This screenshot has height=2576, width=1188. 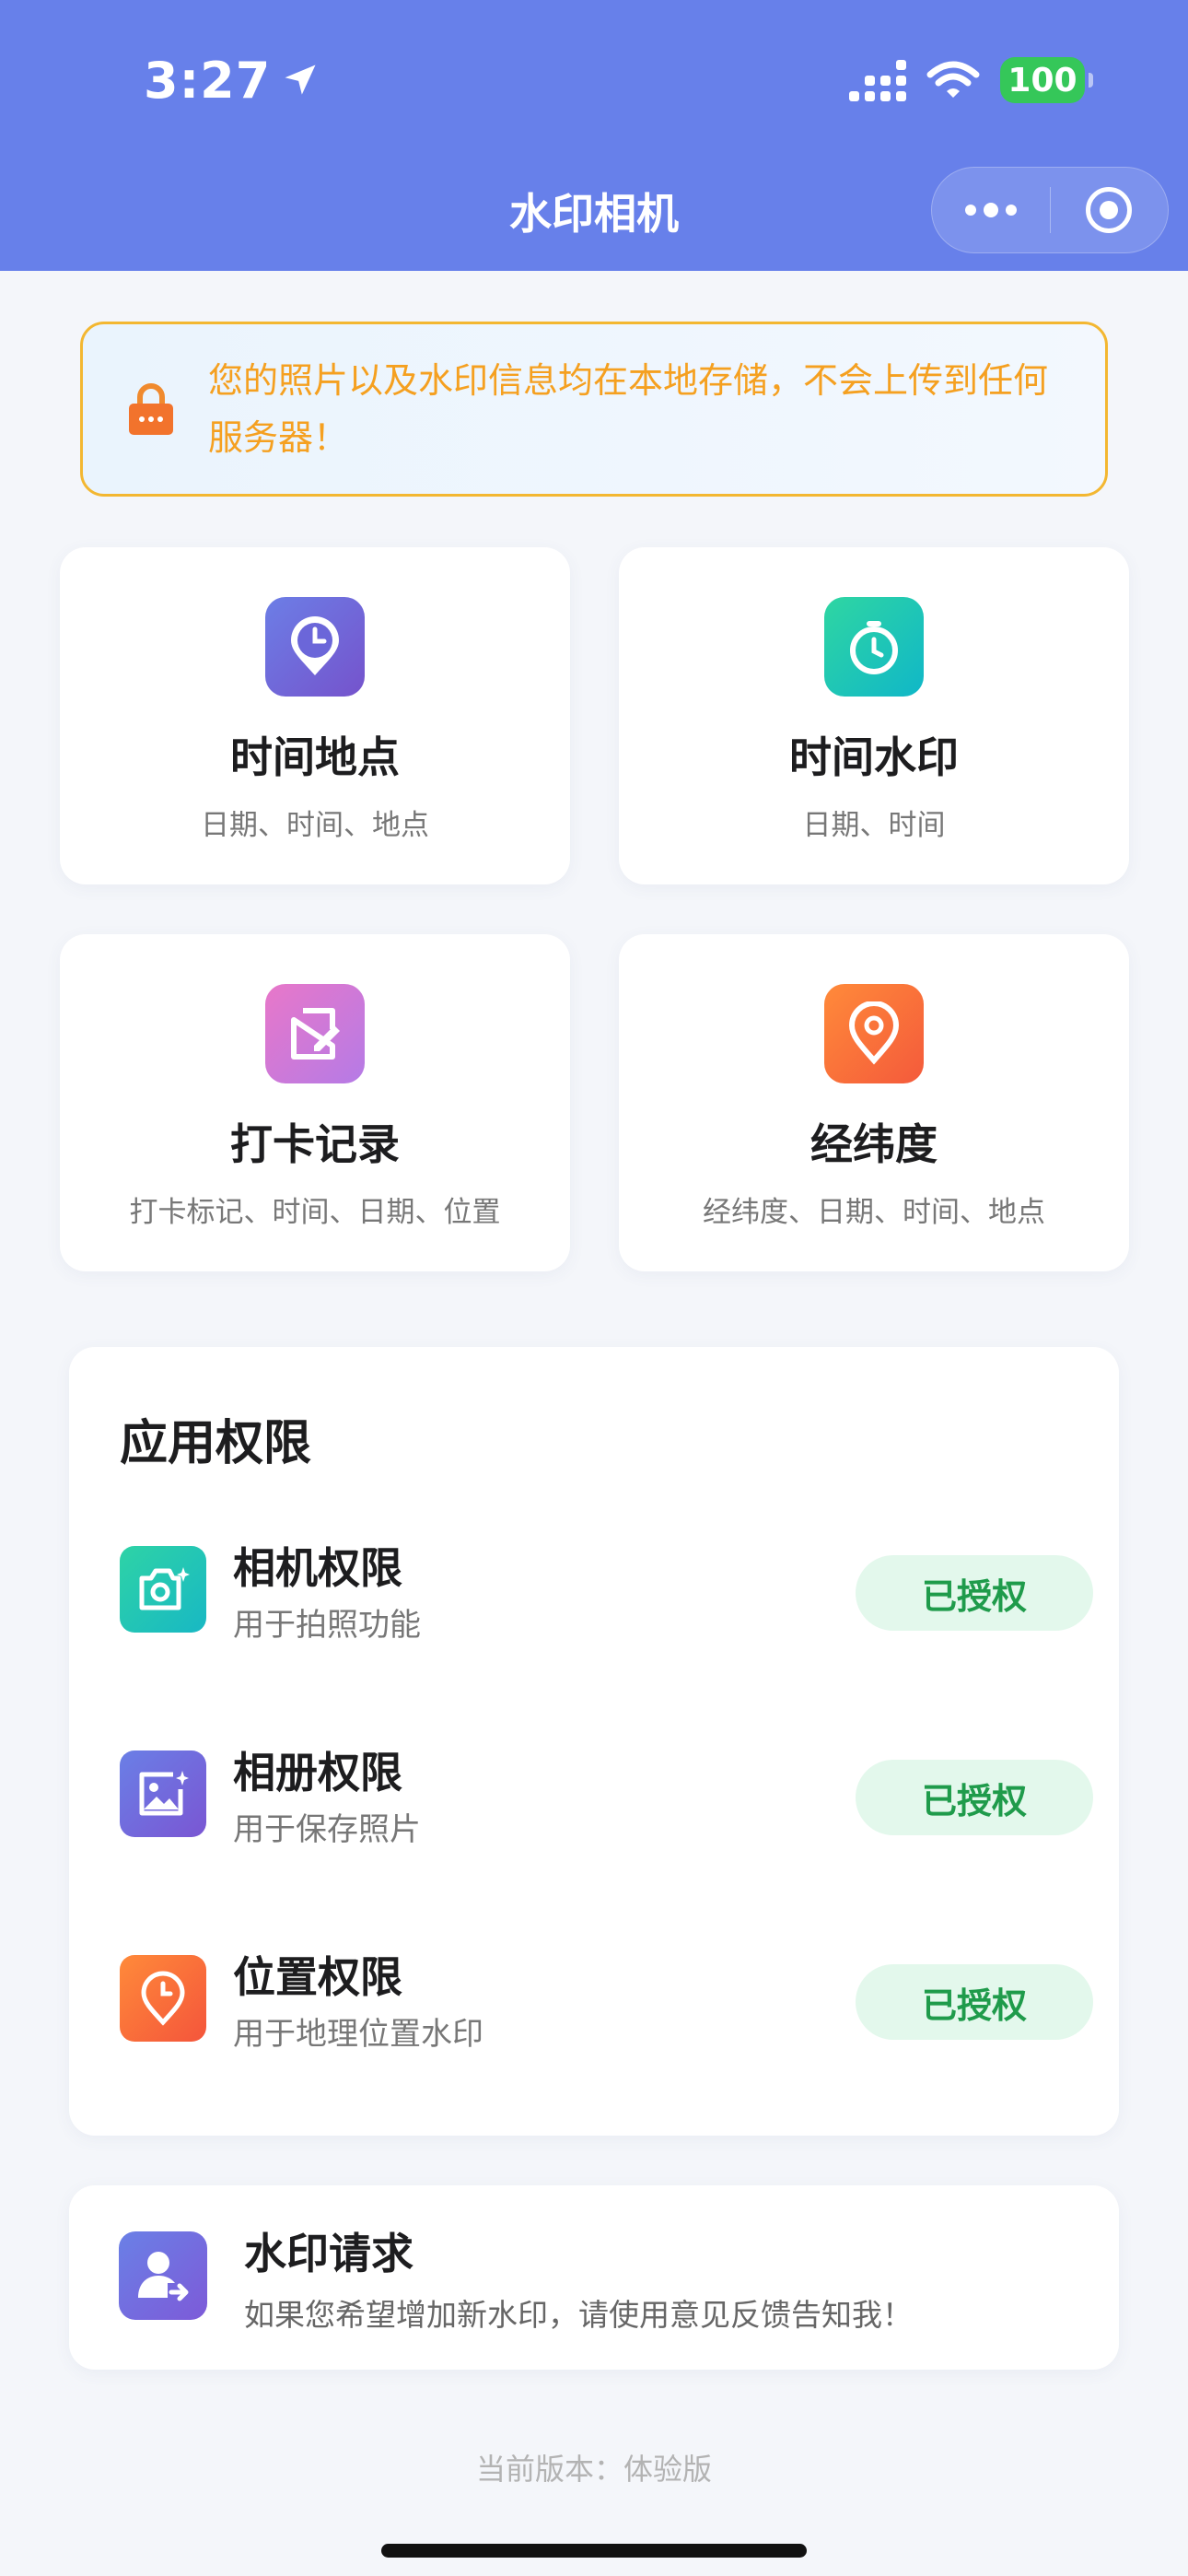 I want to click on mini-program-capsule, so click(x=1050, y=210).